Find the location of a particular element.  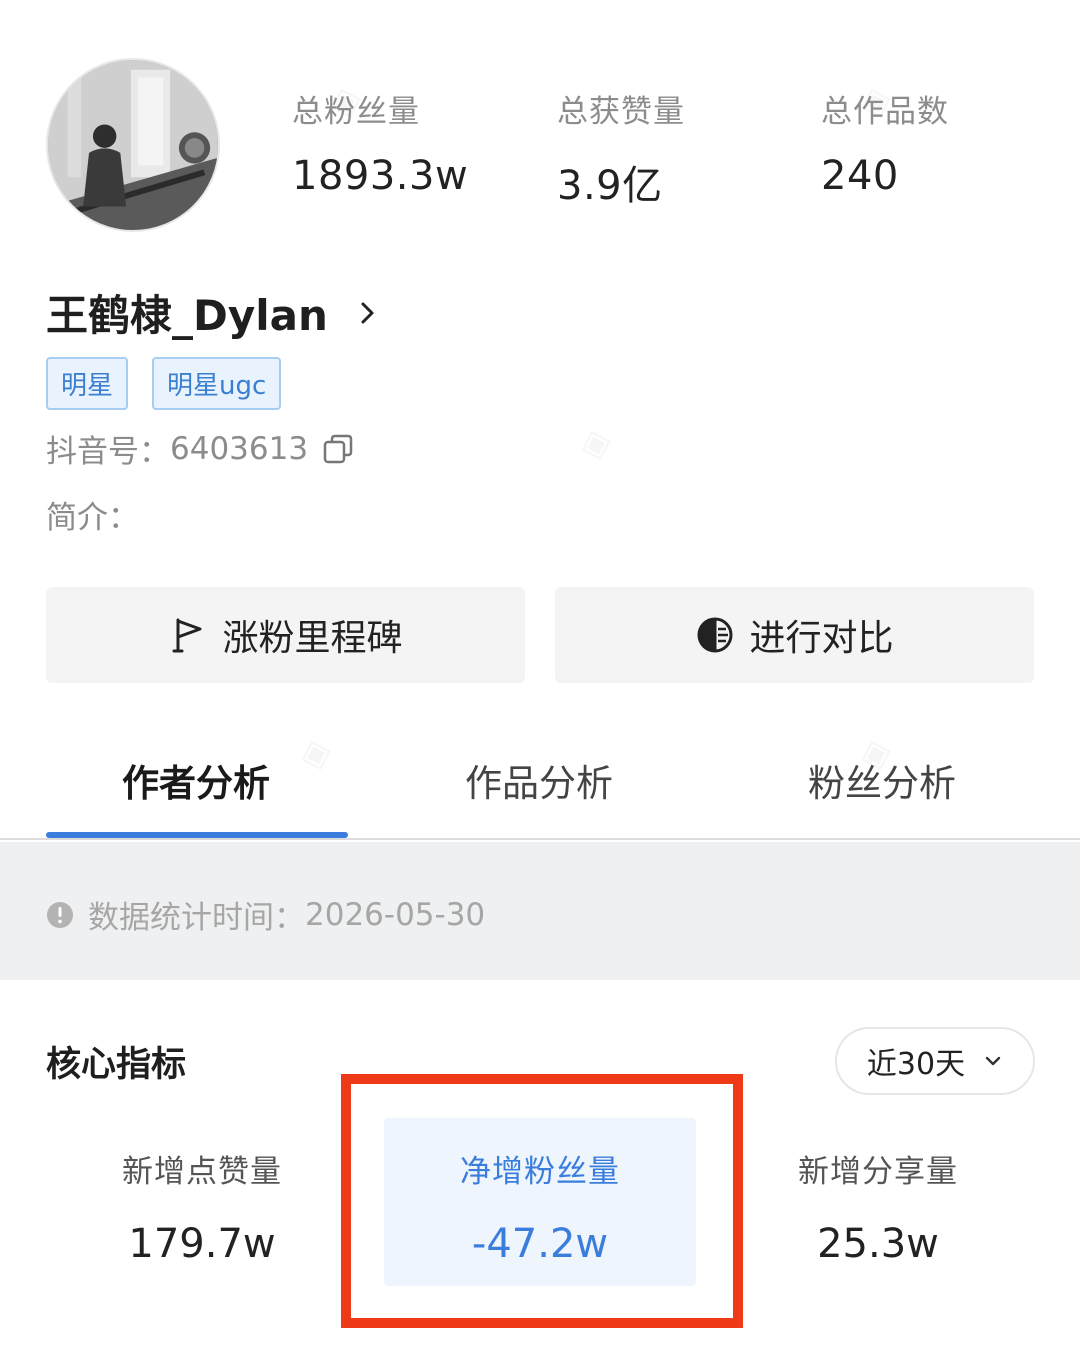

avatar is located at coordinates (133, 145).